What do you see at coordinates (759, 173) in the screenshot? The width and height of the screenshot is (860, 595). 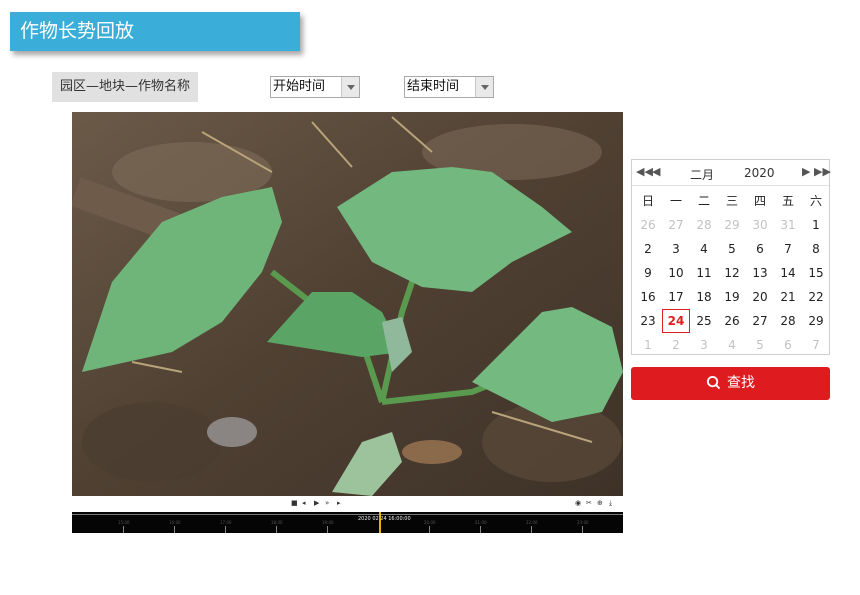 I see `calendar-year: 2020` at bounding box center [759, 173].